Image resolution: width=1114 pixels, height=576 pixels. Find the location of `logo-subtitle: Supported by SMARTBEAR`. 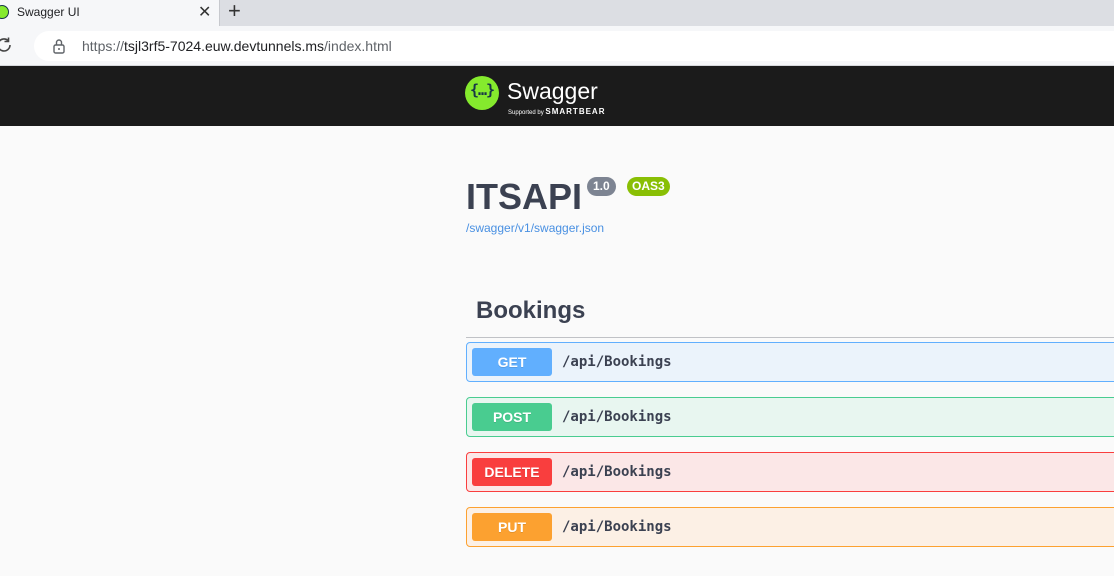

logo-subtitle: Supported by SMARTBEAR is located at coordinates (556, 111).